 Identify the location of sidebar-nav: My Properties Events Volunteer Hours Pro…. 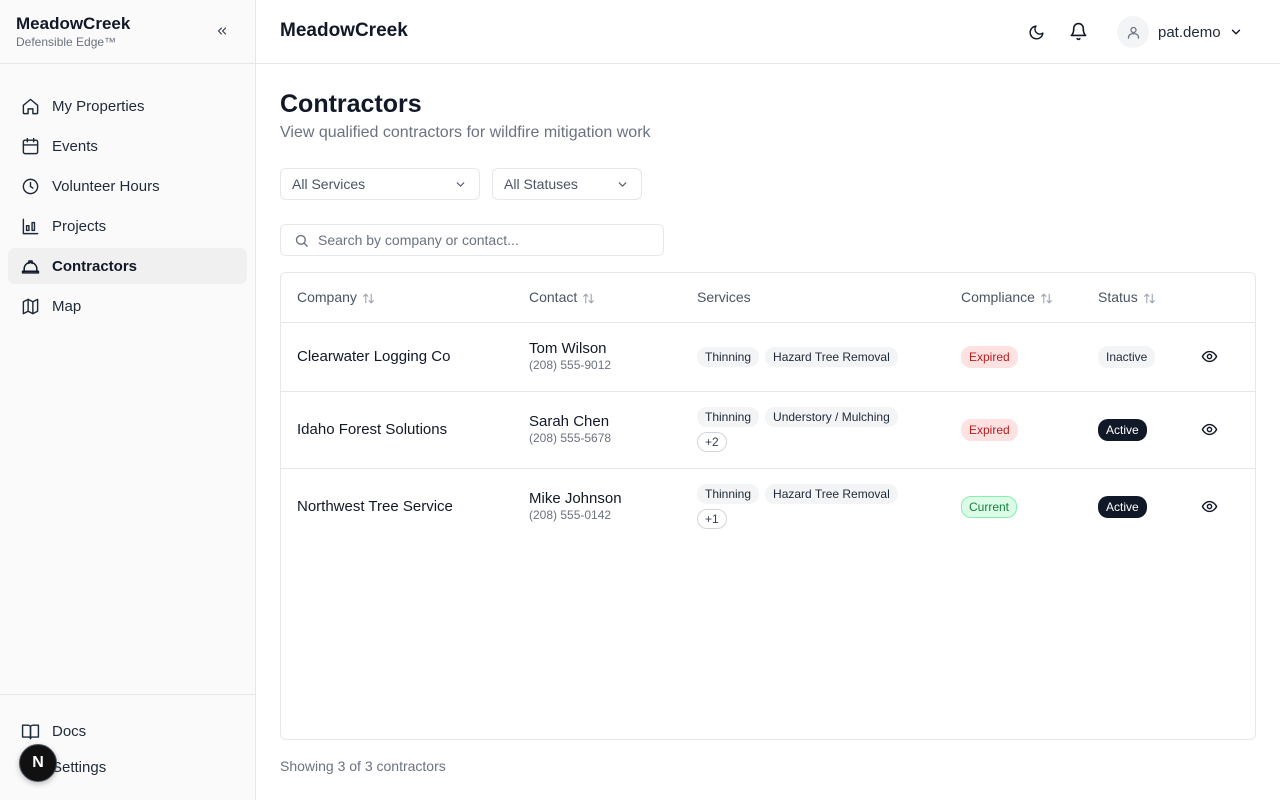
(127, 194).